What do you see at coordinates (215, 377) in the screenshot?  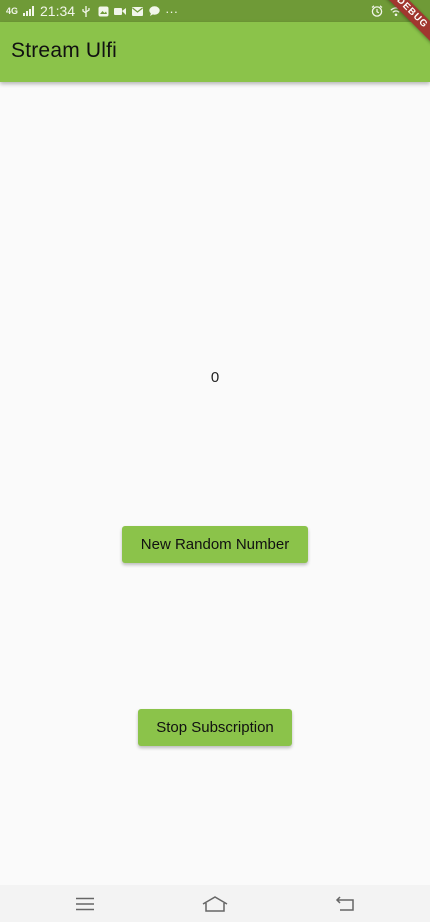 I see `random-number-display: 0` at bounding box center [215, 377].